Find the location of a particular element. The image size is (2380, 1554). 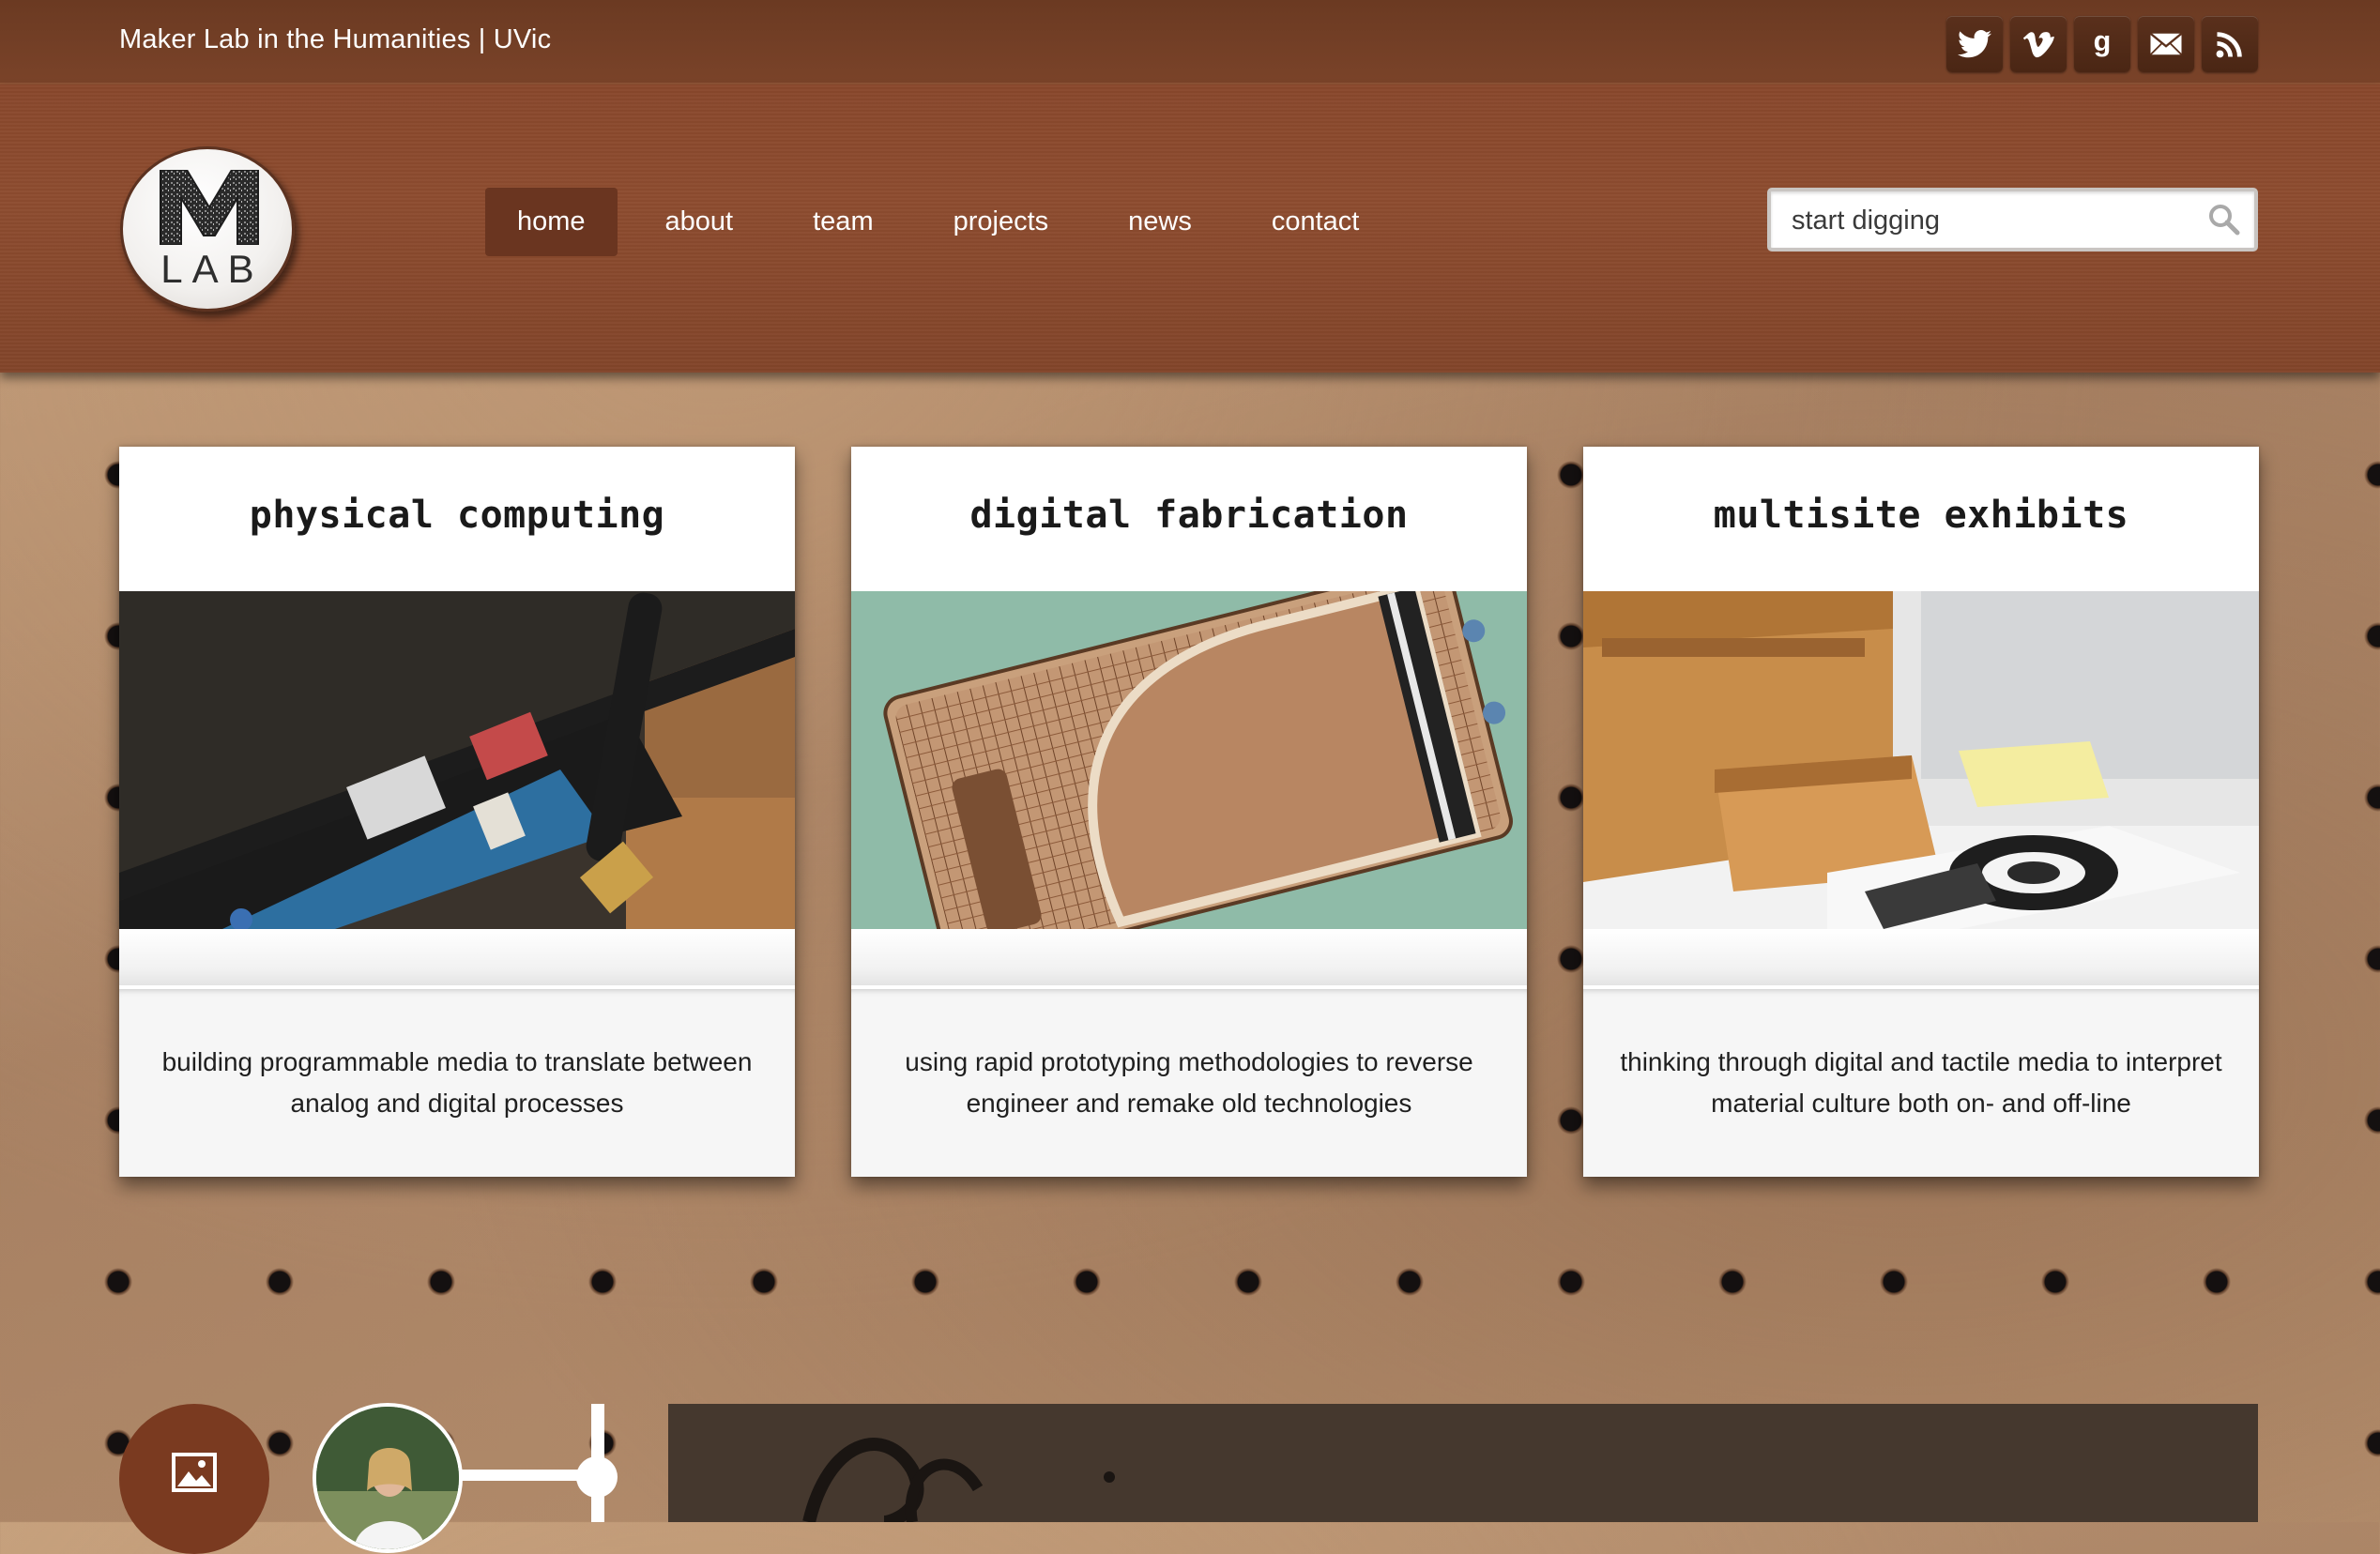

featured-image-panel is located at coordinates (1463, 1463).